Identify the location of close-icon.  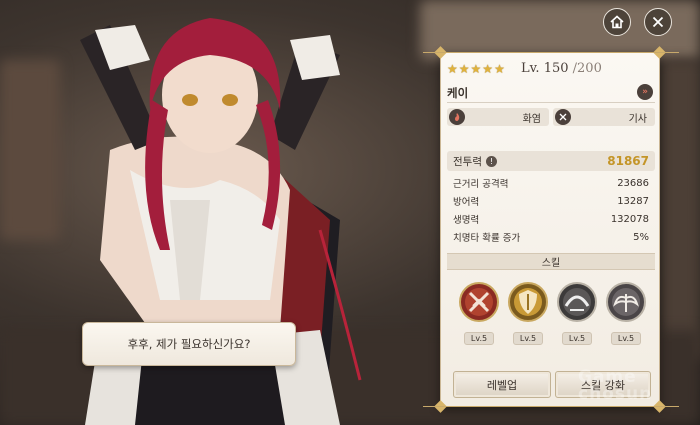
(658, 22).